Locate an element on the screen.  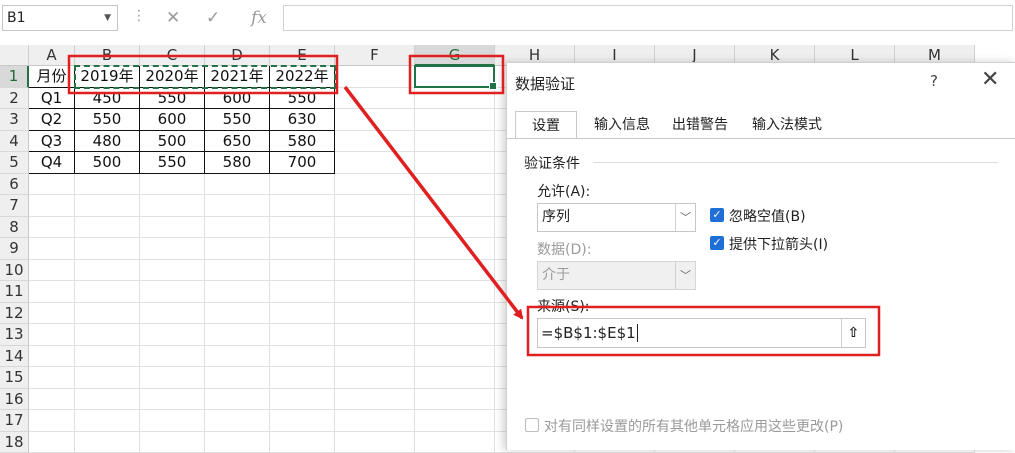
highlight-target-cell is located at coordinates (456, 74).